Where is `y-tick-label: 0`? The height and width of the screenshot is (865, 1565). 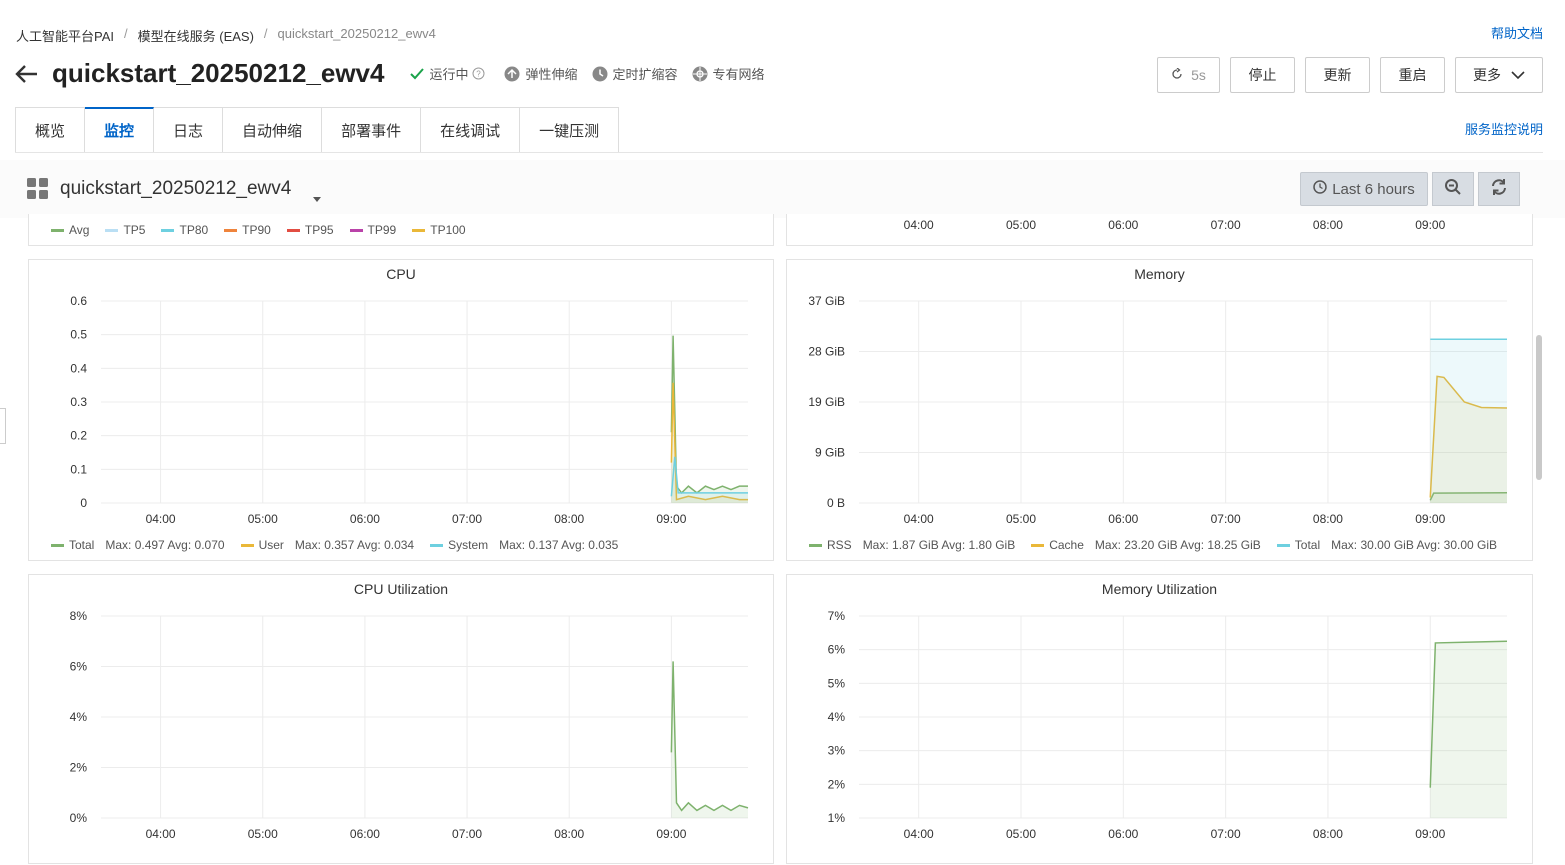
y-tick-label: 0 is located at coordinates (83, 503).